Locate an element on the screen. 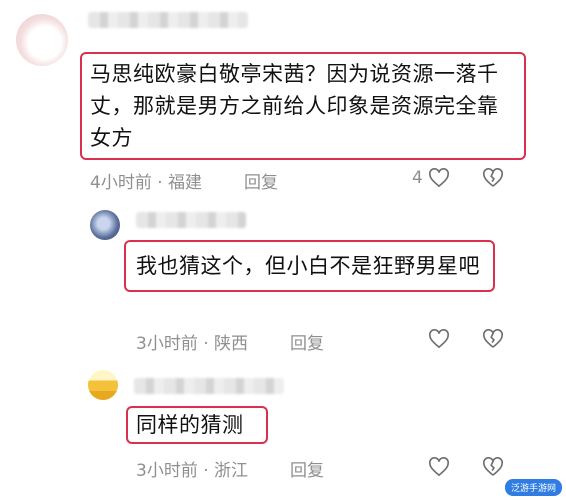 This screenshot has height=500, width=566. comment-time-location: 3小时前 · 陕西 is located at coordinates (192, 344).